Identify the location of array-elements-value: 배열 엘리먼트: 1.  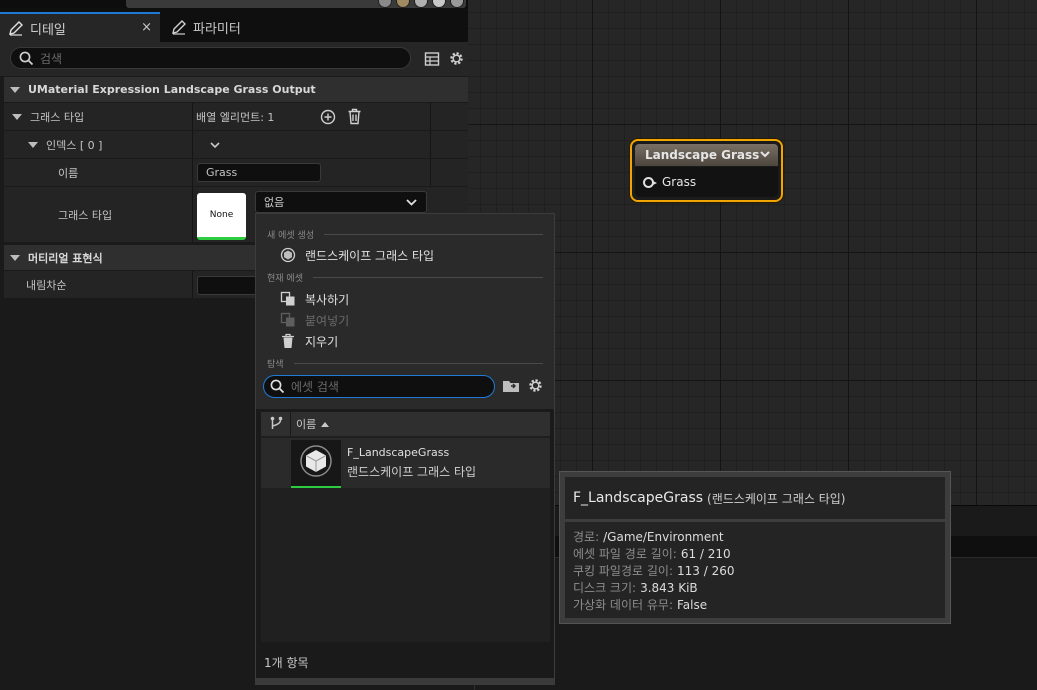
(235, 116).